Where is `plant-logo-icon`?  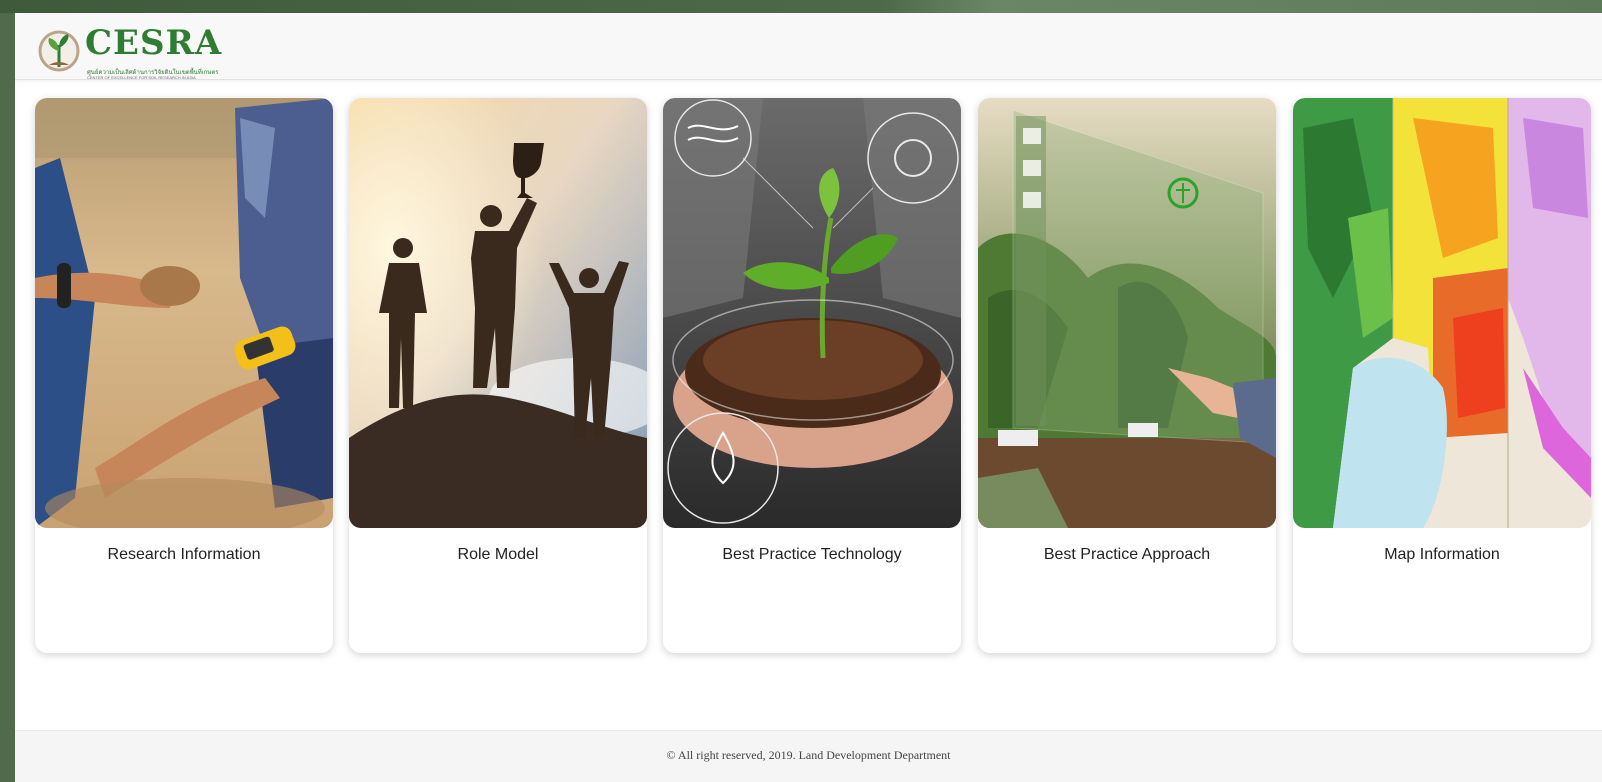 plant-logo-icon is located at coordinates (59, 51).